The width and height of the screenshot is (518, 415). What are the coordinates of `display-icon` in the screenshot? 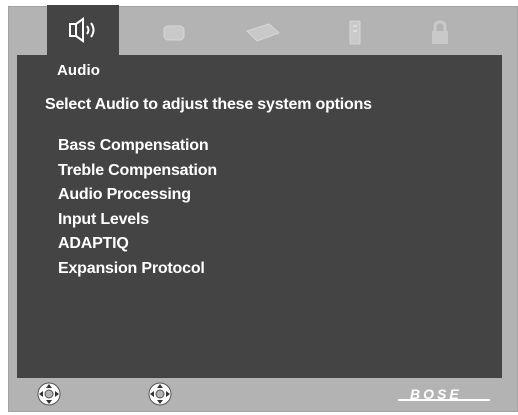 It's located at (174, 32).